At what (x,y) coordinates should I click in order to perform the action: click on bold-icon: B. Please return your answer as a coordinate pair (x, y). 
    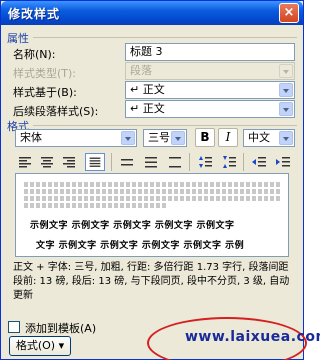
    Looking at the image, I should click on (205, 137).